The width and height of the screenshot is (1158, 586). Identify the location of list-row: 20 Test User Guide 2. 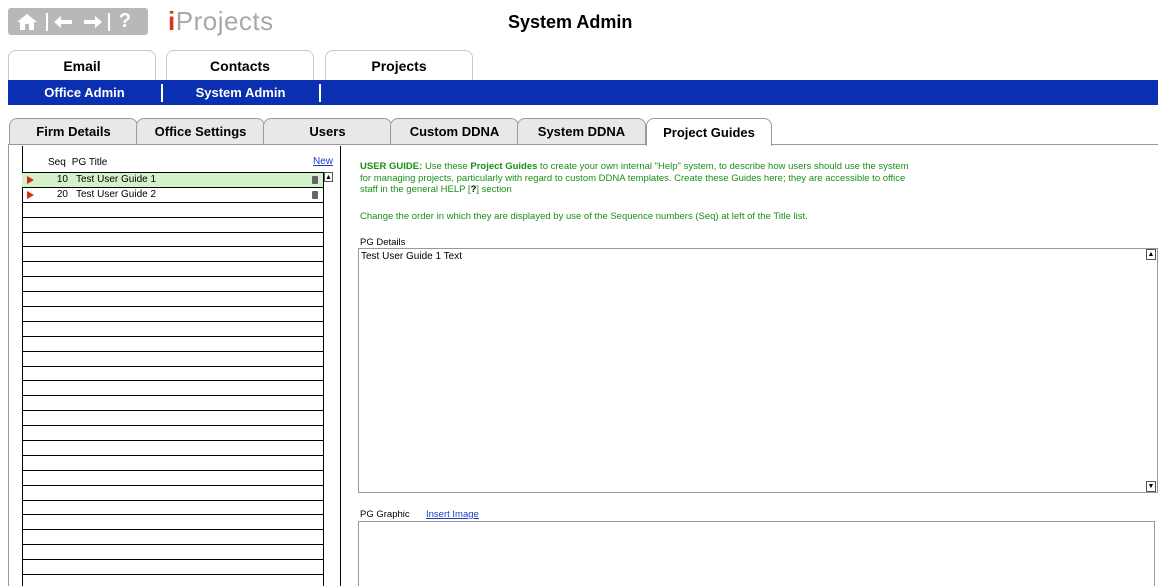
(172, 195).